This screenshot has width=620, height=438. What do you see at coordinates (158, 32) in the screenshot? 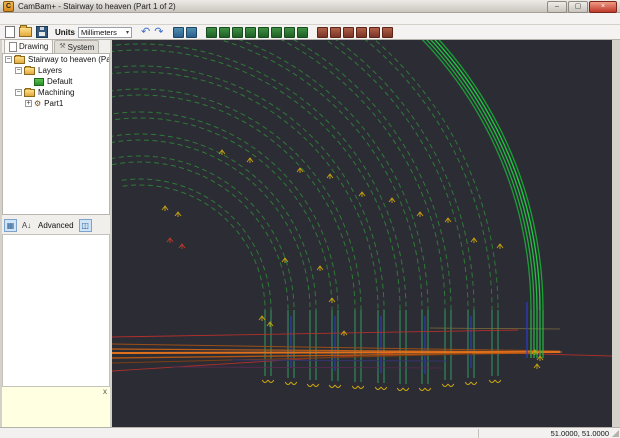
I see `redo-icon: ↷` at bounding box center [158, 32].